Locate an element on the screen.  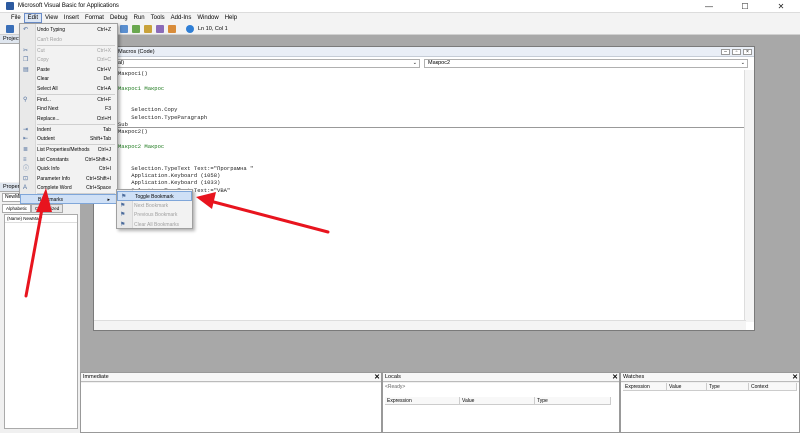
property-name-row: (Name) NewMacr is located at coordinates (41, 219).